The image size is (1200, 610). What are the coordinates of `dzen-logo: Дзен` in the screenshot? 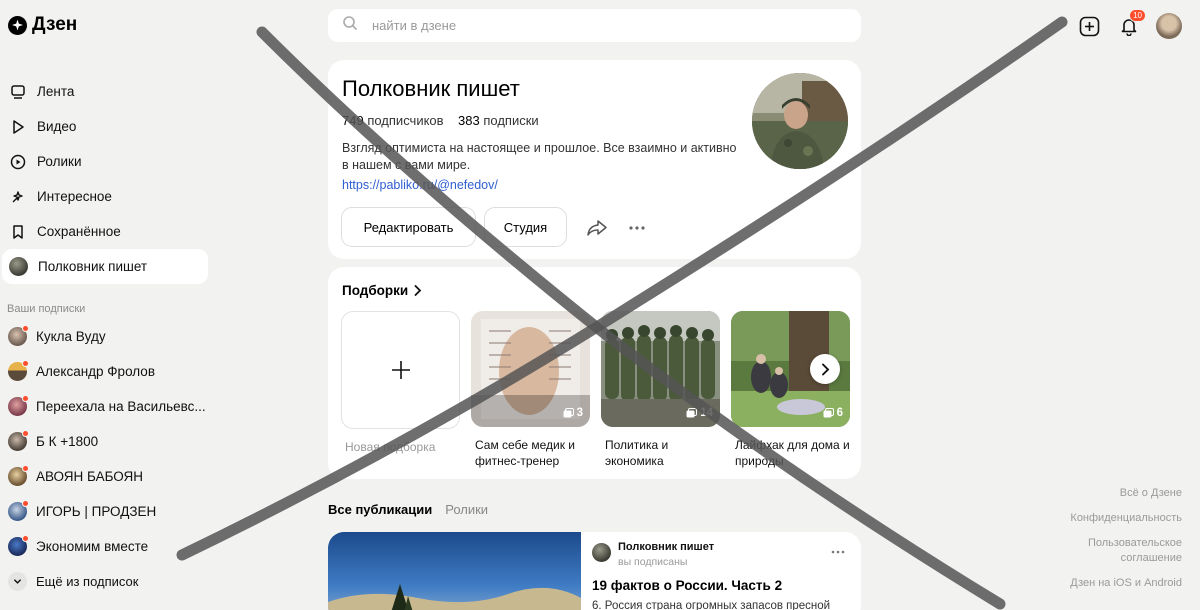 It's located at (42, 25).